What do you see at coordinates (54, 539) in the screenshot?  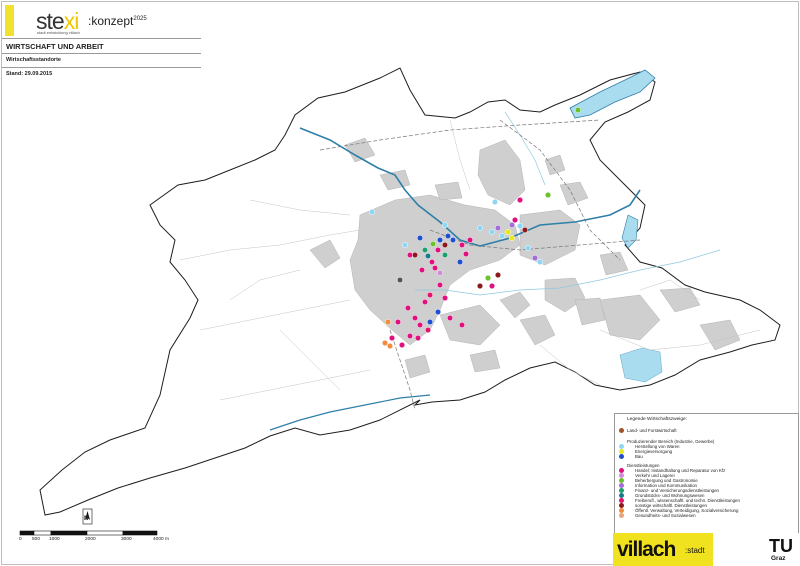 I see `scale-label: 1000` at bounding box center [54, 539].